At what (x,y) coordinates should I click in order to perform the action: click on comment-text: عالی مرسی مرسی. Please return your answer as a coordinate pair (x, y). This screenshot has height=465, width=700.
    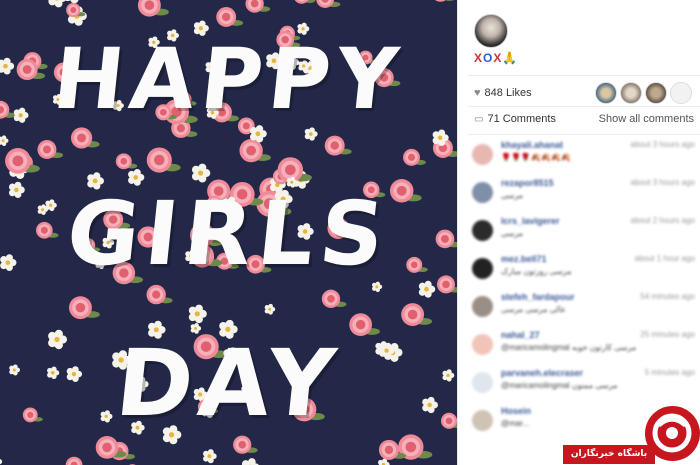
    Looking at the image, I should click on (533, 309).